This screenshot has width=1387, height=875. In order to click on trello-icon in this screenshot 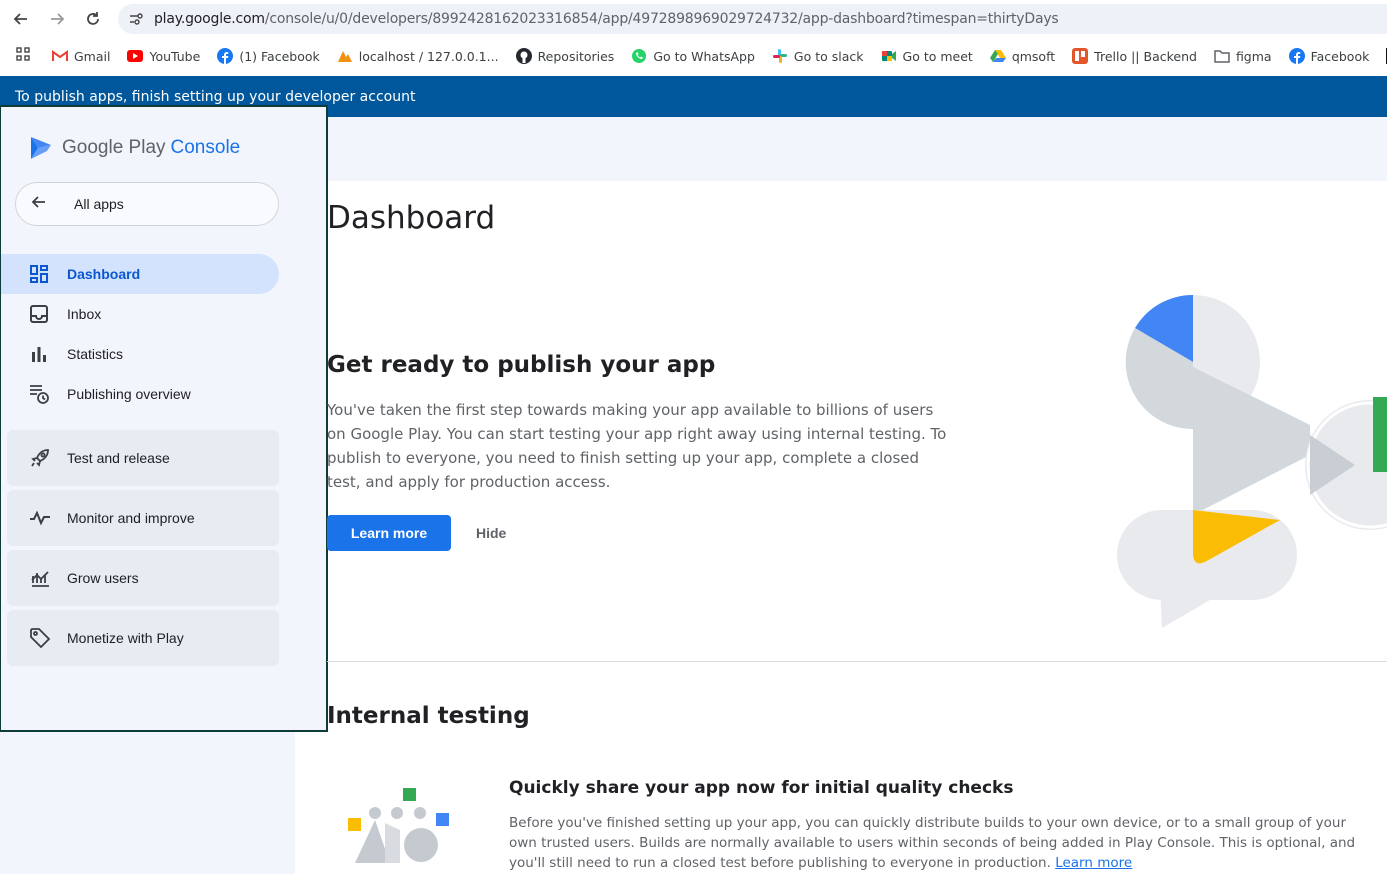, I will do `click(1080, 56)`.